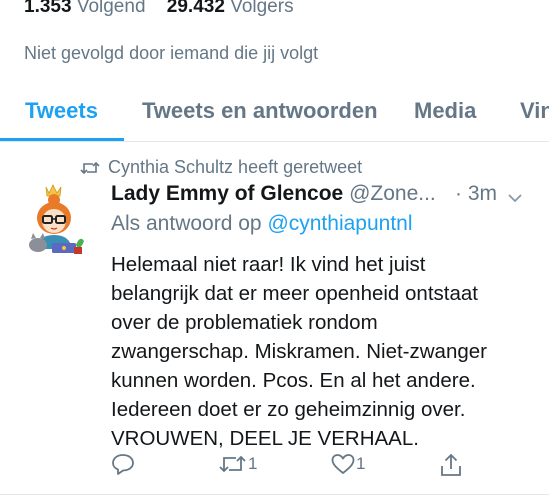 The width and height of the screenshot is (549, 500). I want to click on retweeted-by-text: Cynthia Schultz heeft geretweet, so click(235, 167).